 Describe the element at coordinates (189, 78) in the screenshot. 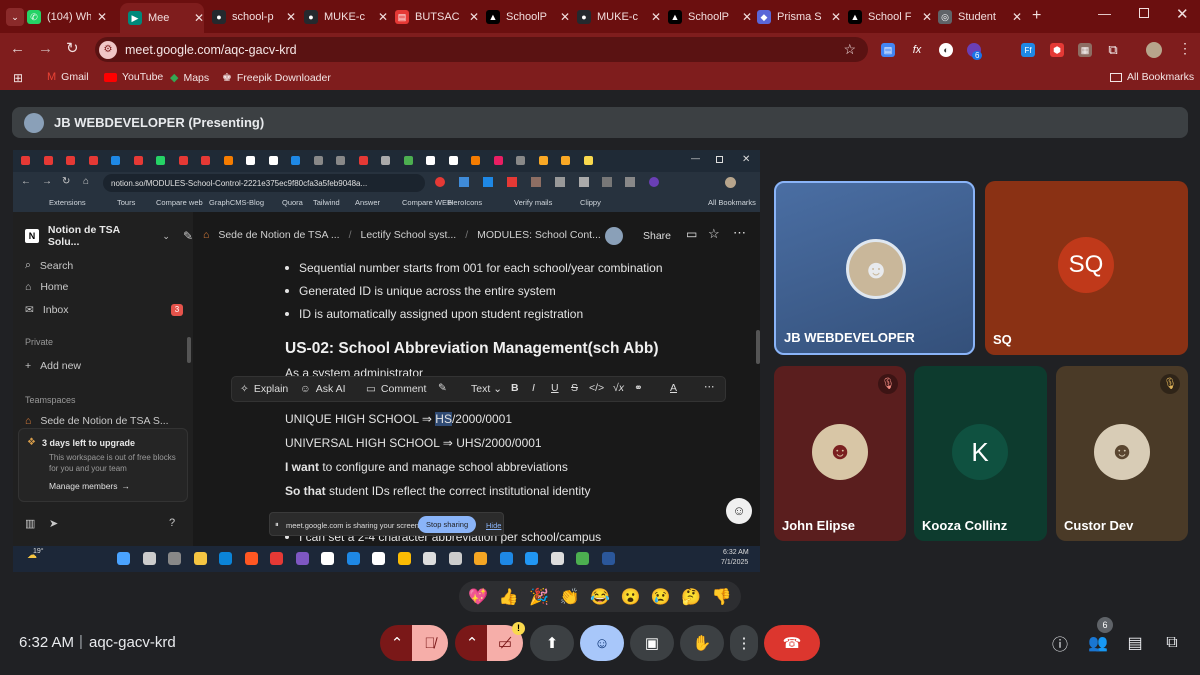

I see `bookmark-maps: ◆ Maps` at that location.